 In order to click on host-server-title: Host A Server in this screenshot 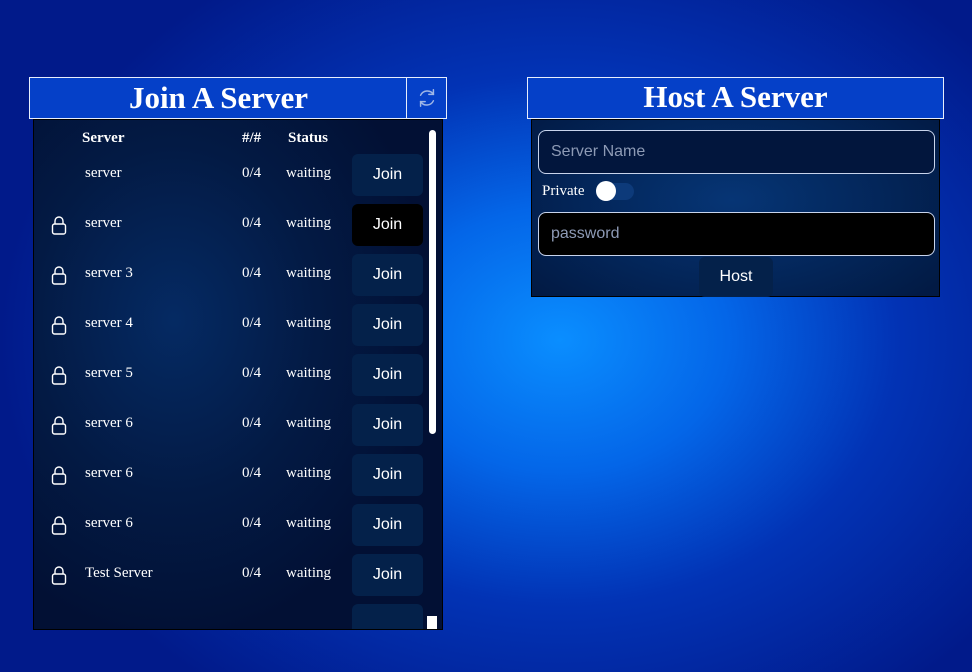, I will do `click(735, 96)`.